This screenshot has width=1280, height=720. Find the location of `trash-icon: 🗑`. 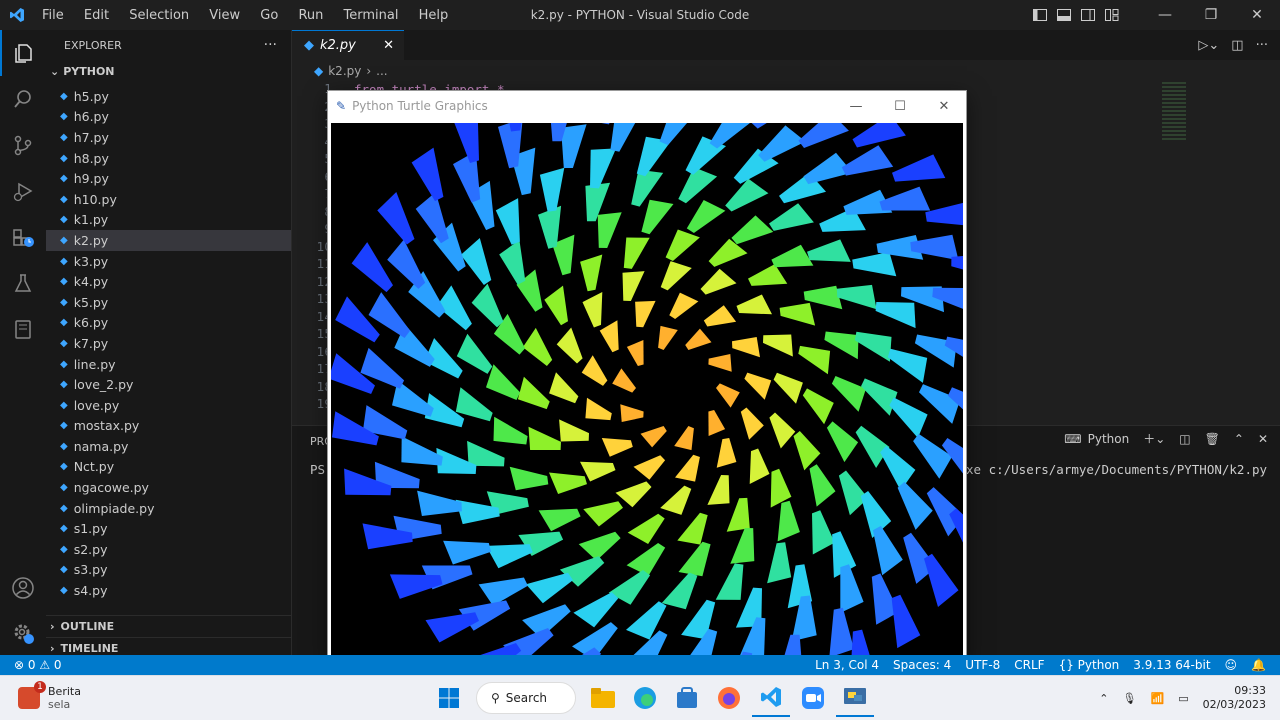

trash-icon: 🗑 is located at coordinates (1212, 439).